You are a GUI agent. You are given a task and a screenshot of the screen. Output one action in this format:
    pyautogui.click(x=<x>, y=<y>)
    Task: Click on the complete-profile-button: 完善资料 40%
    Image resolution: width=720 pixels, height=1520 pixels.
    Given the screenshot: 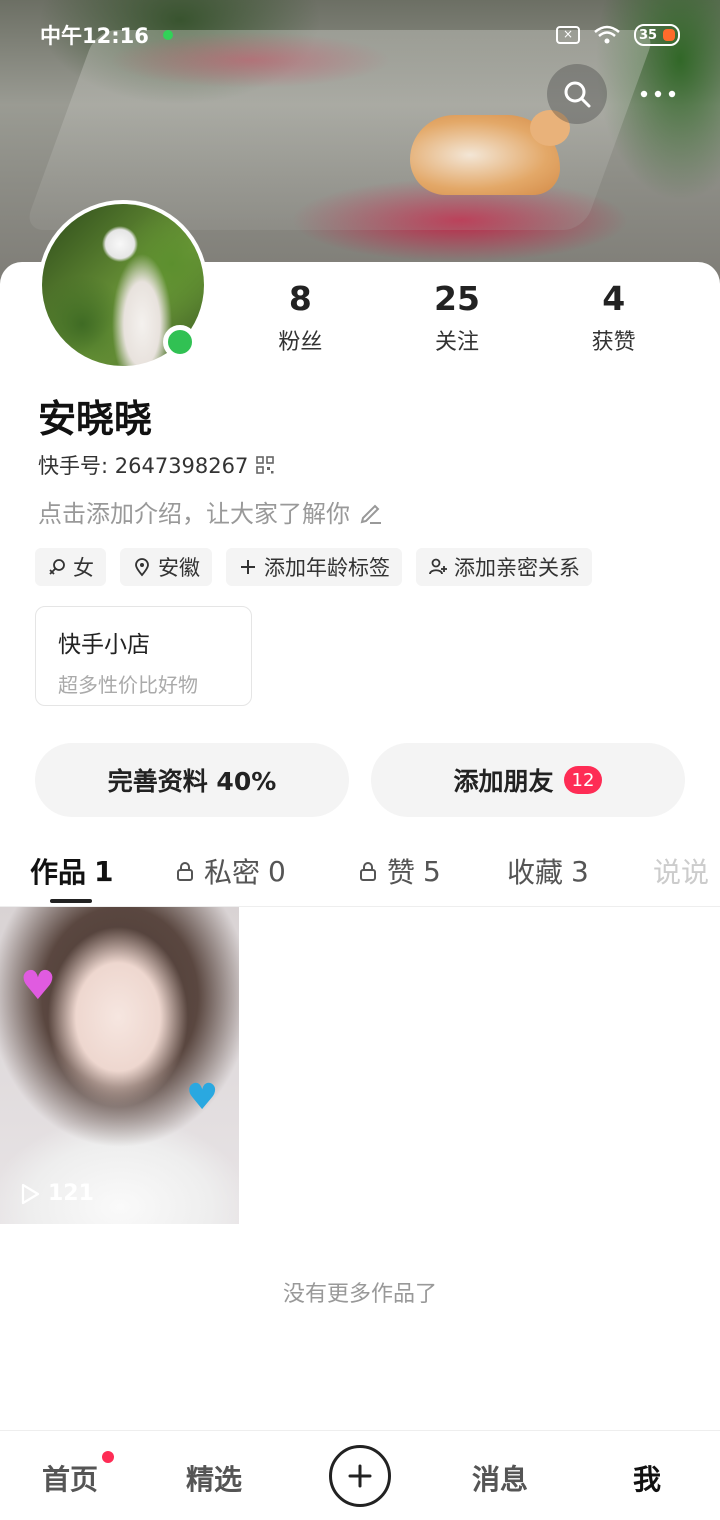 What is the action you would take?
    pyautogui.click(x=192, y=780)
    